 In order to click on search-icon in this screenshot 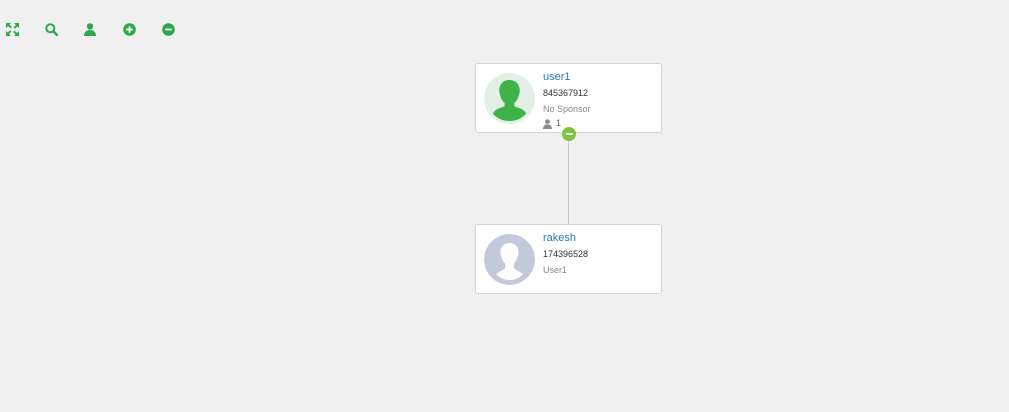, I will do `click(51, 29)`.